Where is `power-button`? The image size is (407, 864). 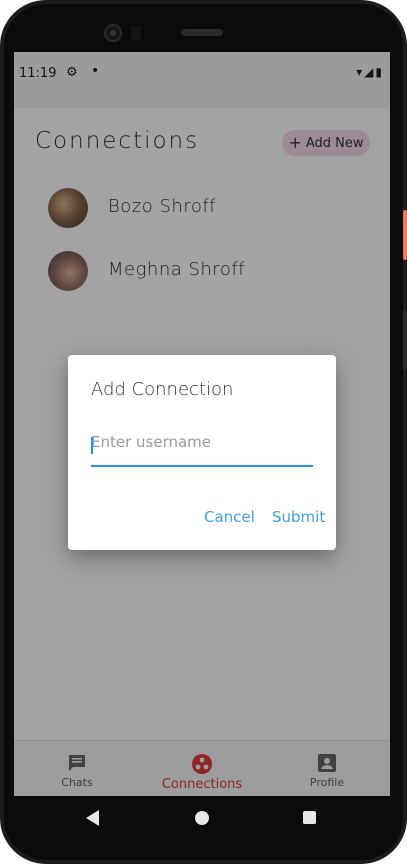 power-button is located at coordinates (405, 235).